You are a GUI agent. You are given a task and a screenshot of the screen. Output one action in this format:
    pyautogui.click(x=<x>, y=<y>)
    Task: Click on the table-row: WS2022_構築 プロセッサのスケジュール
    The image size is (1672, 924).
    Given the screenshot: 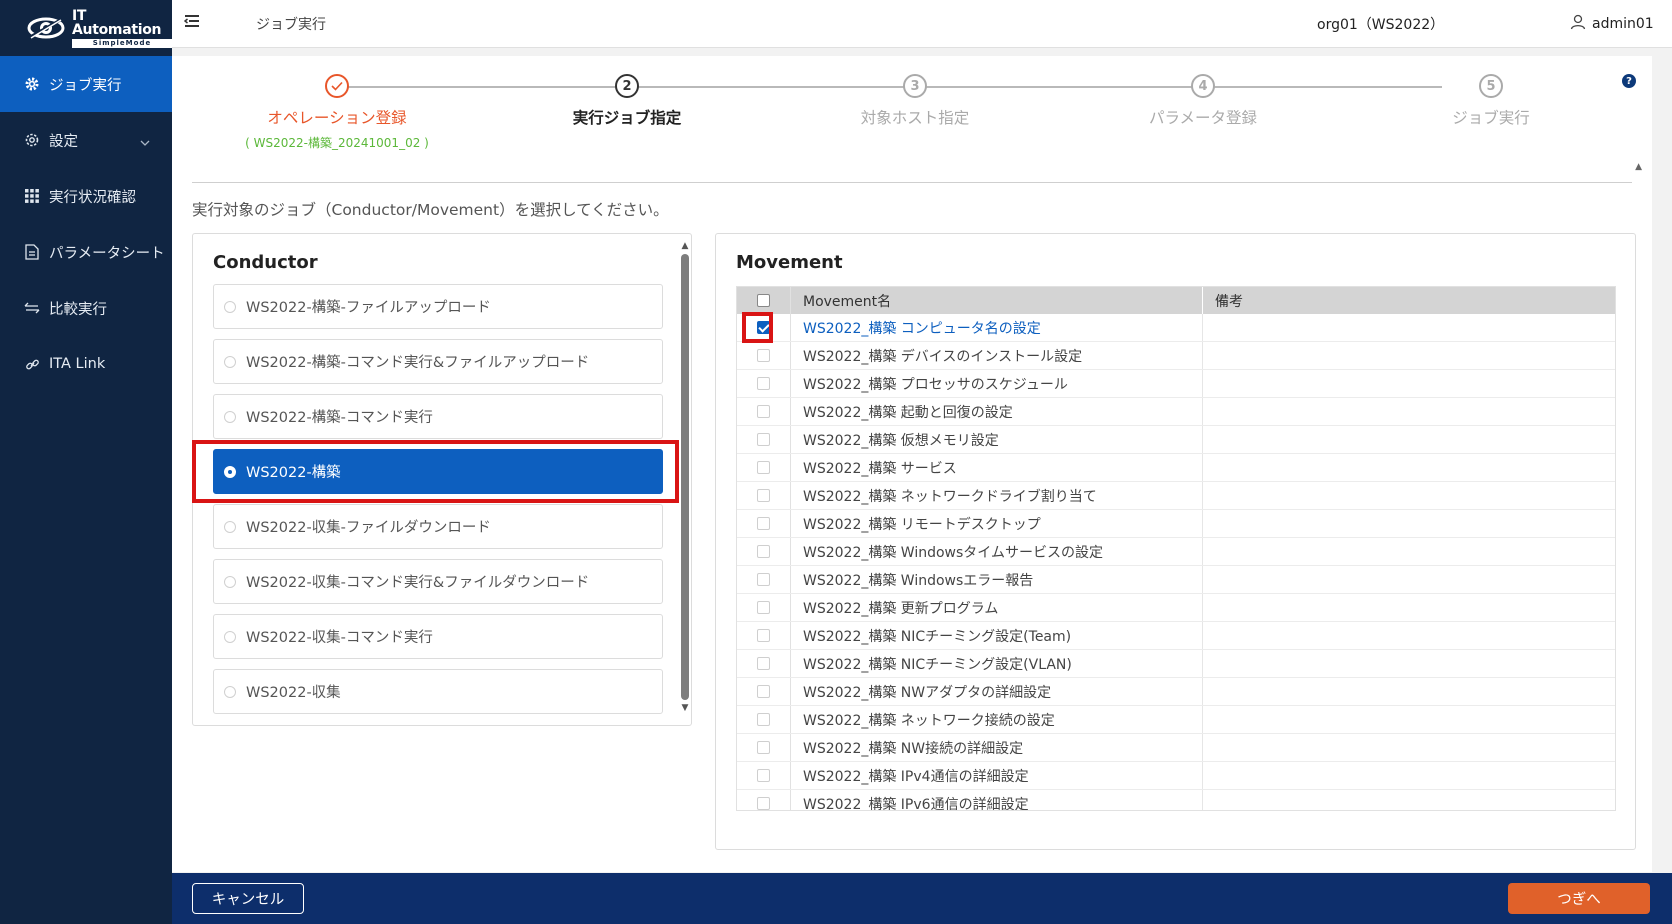 What is the action you would take?
    pyautogui.click(x=1176, y=384)
    